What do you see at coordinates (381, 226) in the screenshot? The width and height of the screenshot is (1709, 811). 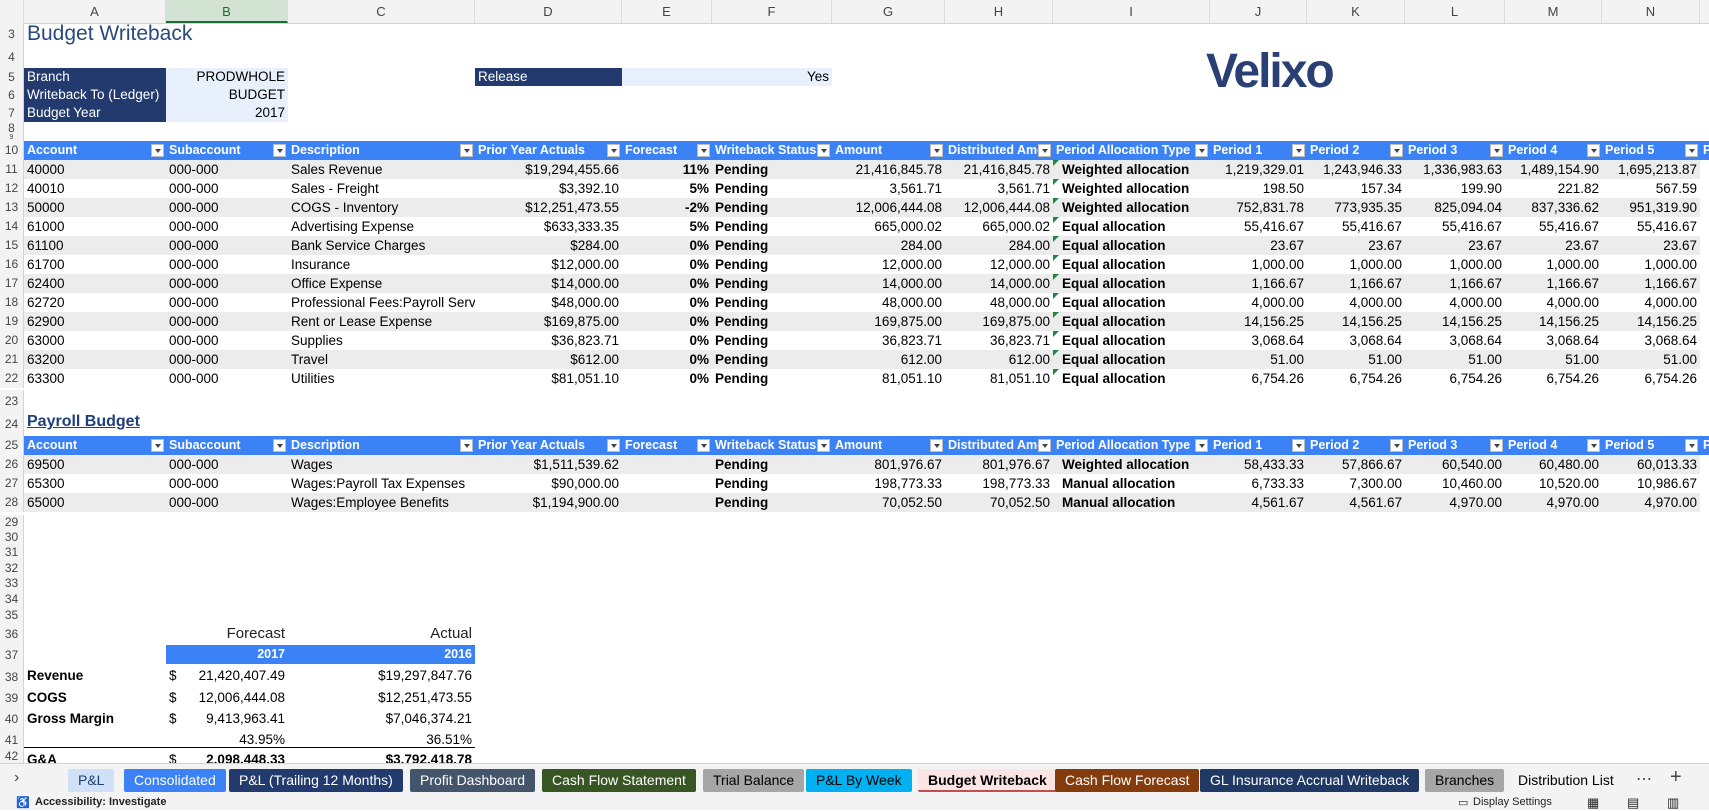 I see `table-cell: Advertising Expense` at bounding box center [381, 226].